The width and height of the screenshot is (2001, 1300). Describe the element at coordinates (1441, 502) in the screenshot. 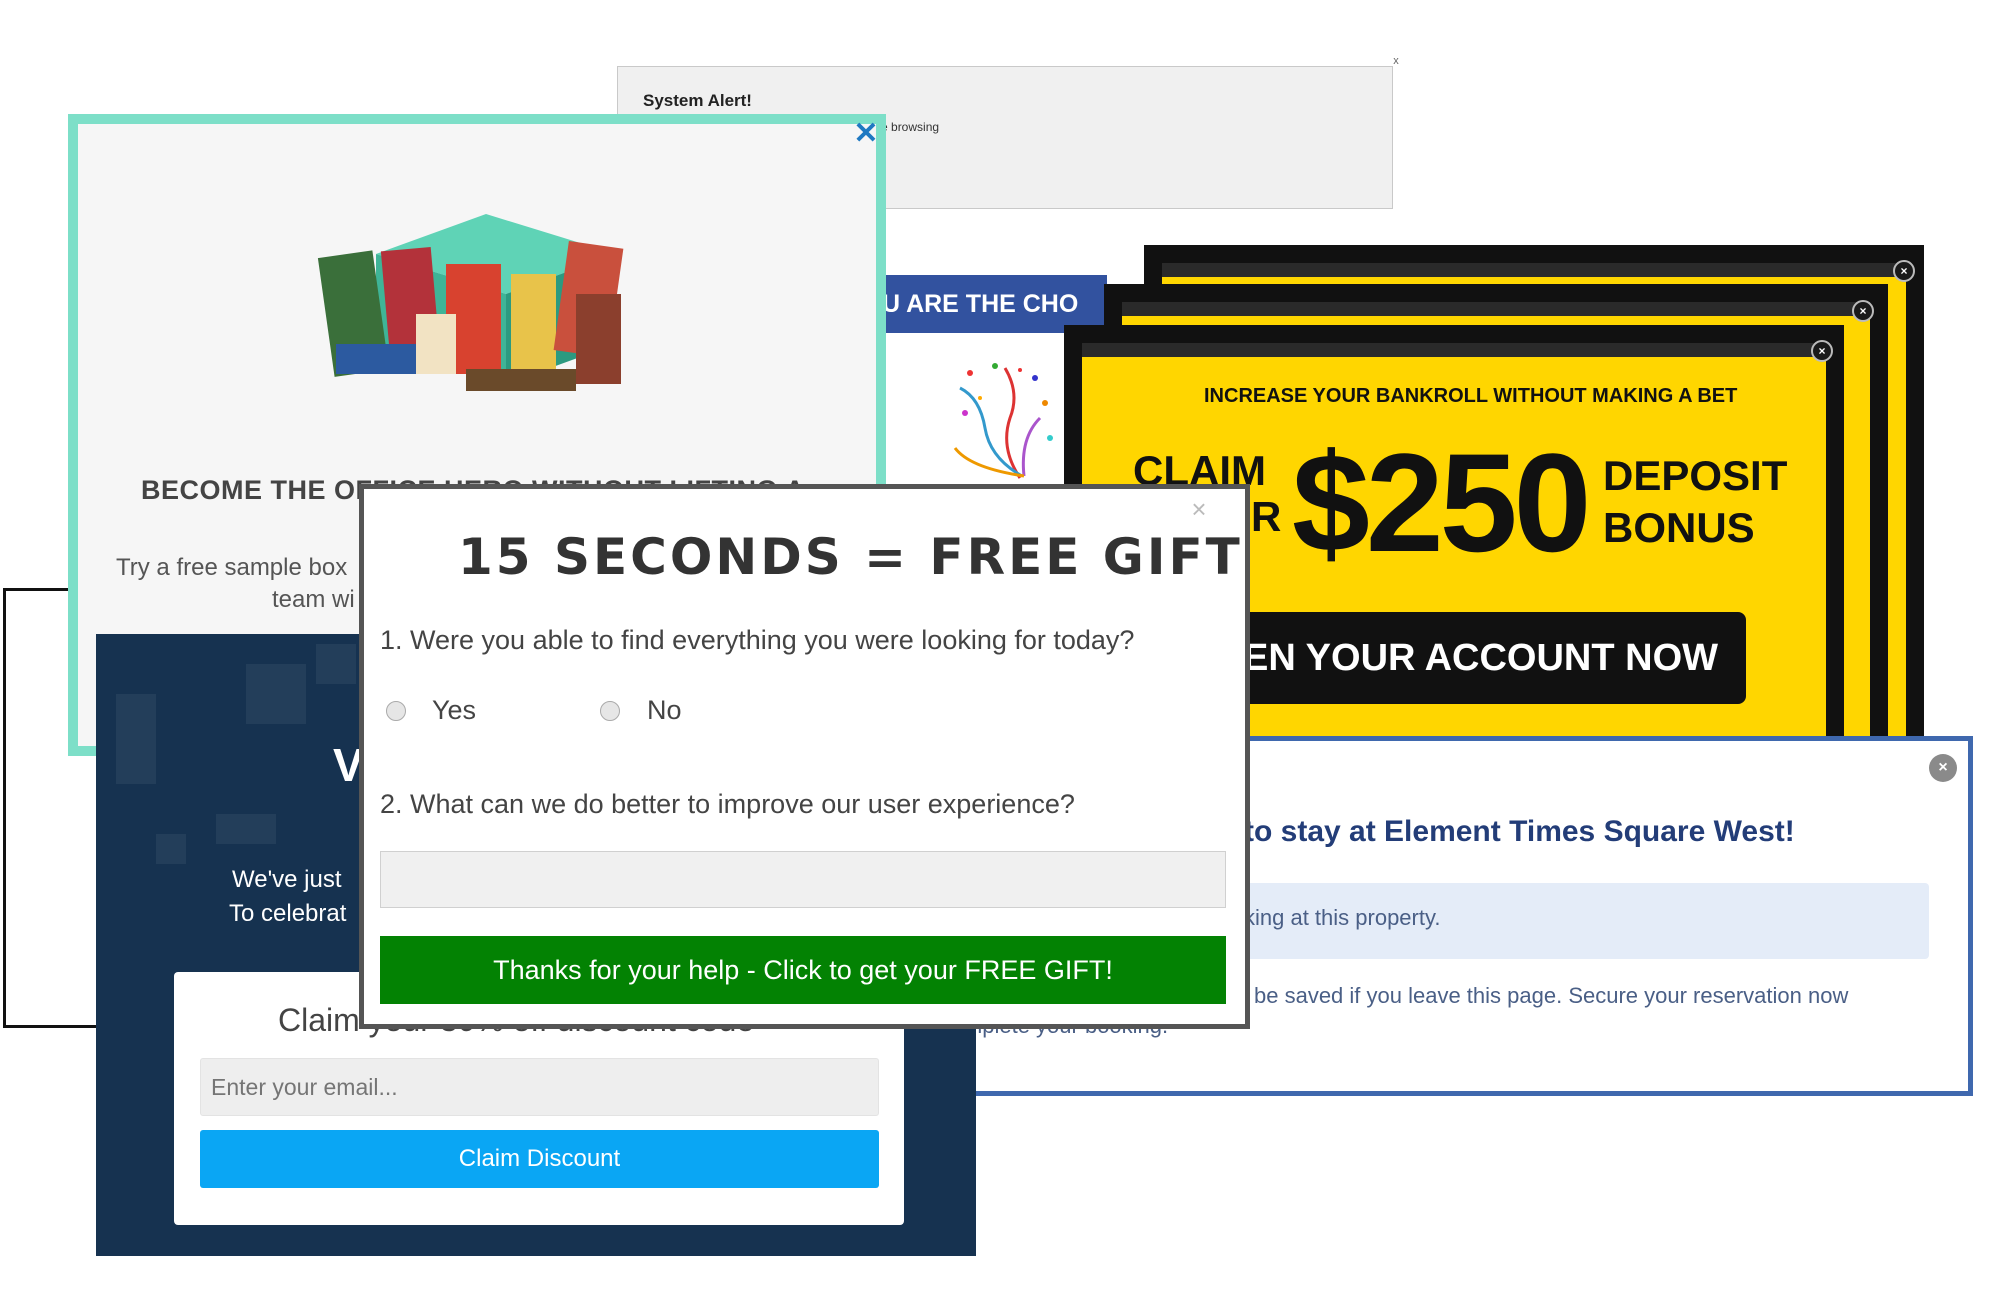

I see `casino-bonus-amount: $250` at that location.